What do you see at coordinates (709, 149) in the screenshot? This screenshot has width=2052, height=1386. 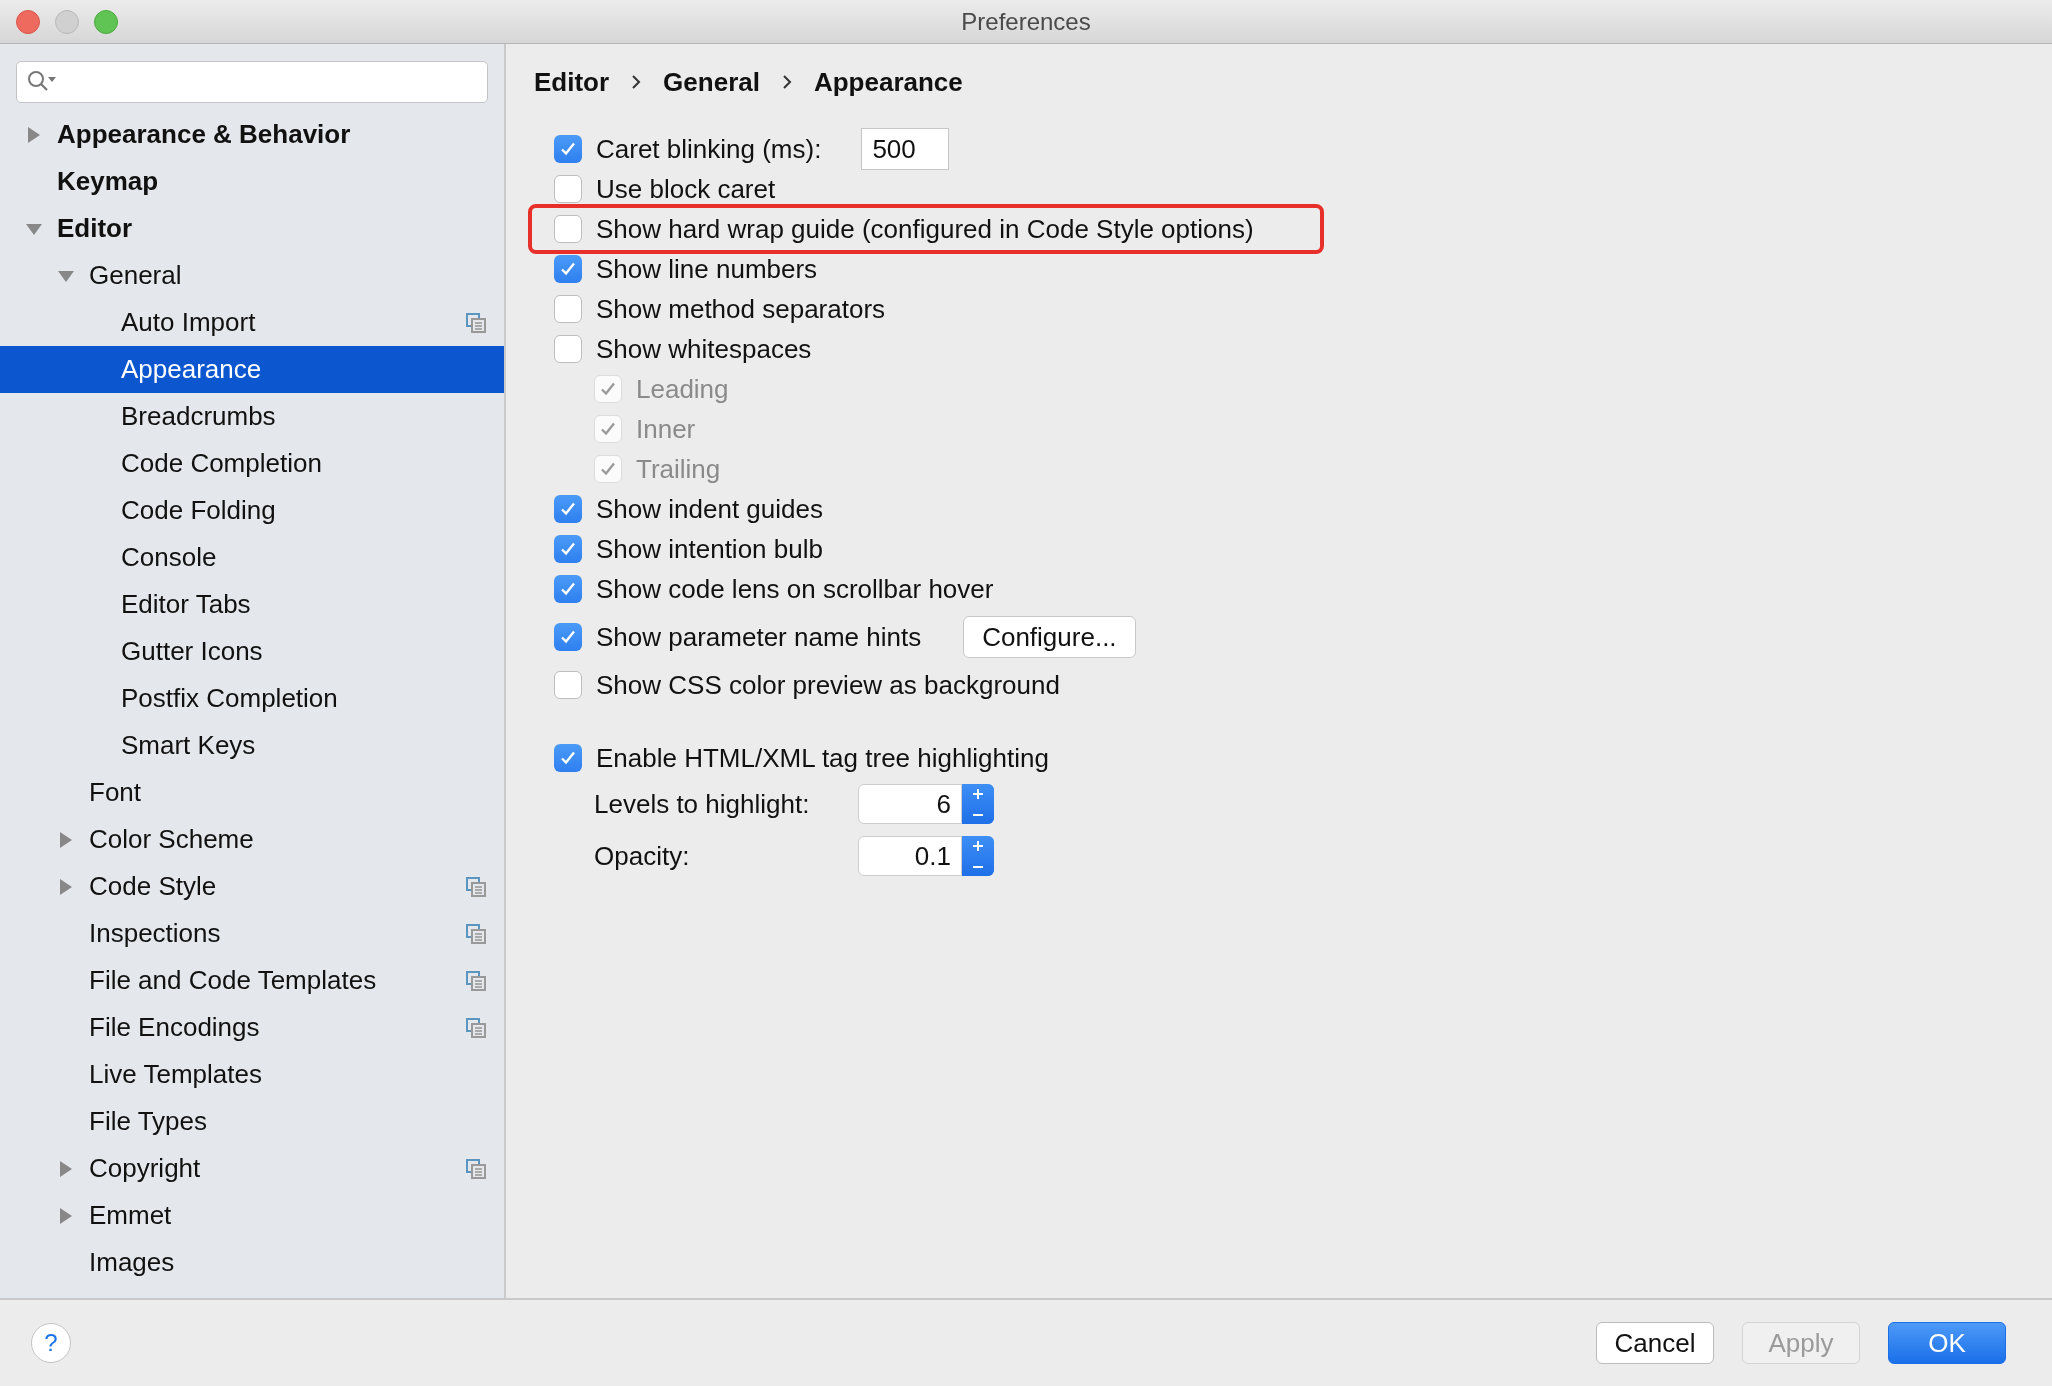 I see `checkbox-label: Caret blinking (ms):` at bounding box center [709, 149].